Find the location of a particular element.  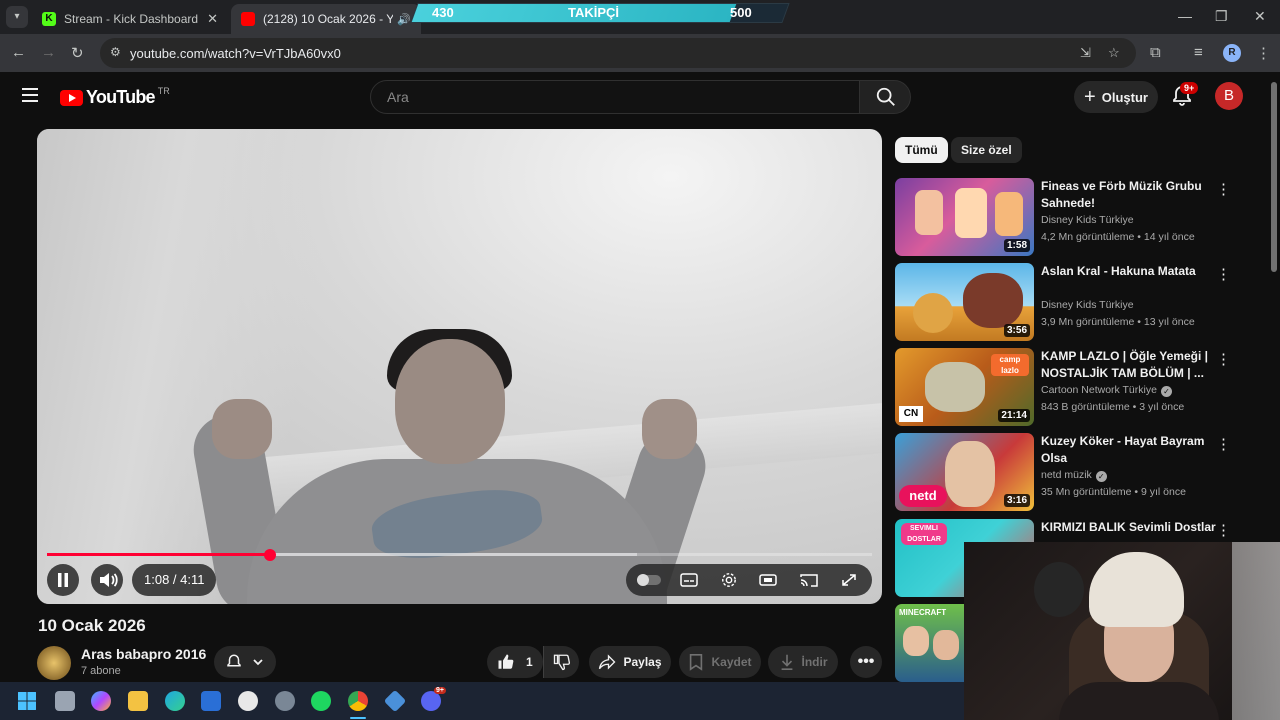

menu-icon is located at coordinates (30, 95).